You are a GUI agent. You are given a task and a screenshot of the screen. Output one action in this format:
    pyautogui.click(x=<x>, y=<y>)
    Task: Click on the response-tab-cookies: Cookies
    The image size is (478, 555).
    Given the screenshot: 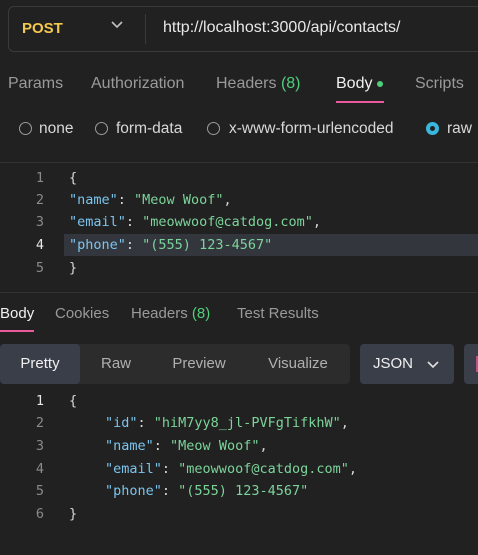 What is the action you would take?
    pyautogui.click(x=82, y=313)
    